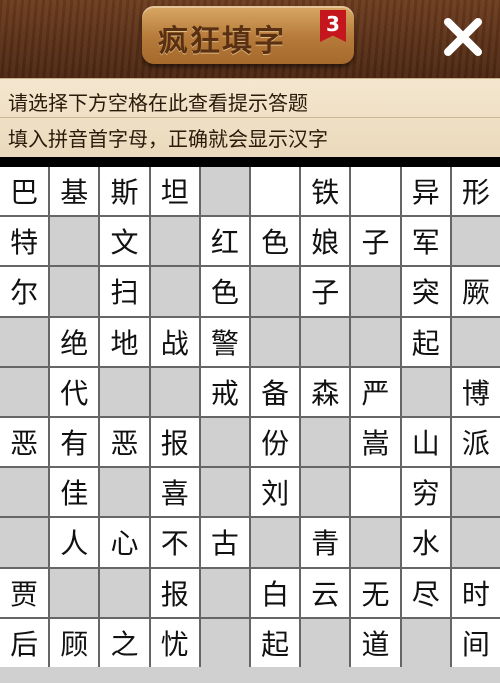  What do you see at coordinates (124, 241) in the screenshot?
I see `grid-cell: 文` at bounding box center [124, 241].